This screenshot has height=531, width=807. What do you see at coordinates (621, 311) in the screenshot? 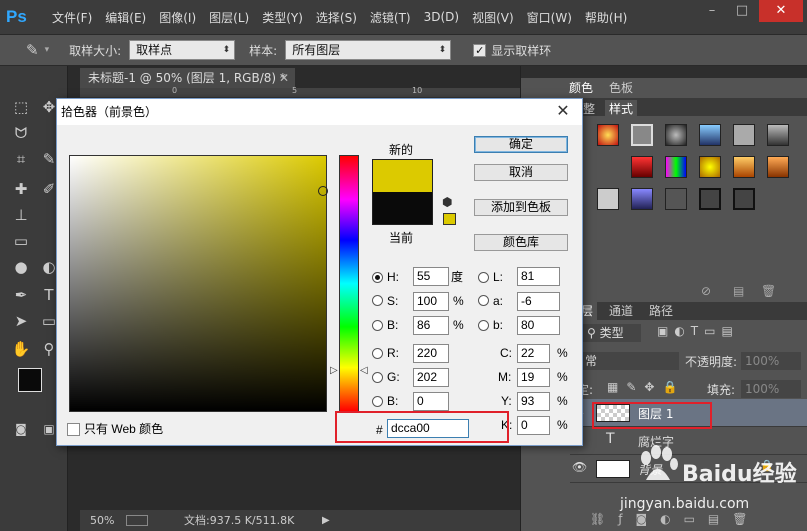
I see `tab-channels: 通道` at bounding box center [621, 311].